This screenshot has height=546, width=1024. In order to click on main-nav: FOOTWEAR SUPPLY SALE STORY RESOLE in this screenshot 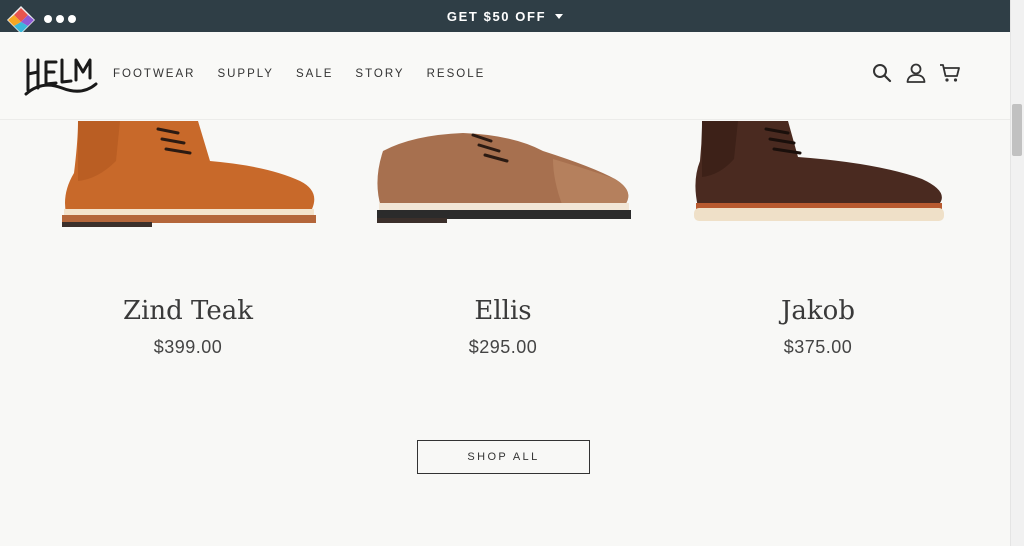, I will do `click(299, 74)`.